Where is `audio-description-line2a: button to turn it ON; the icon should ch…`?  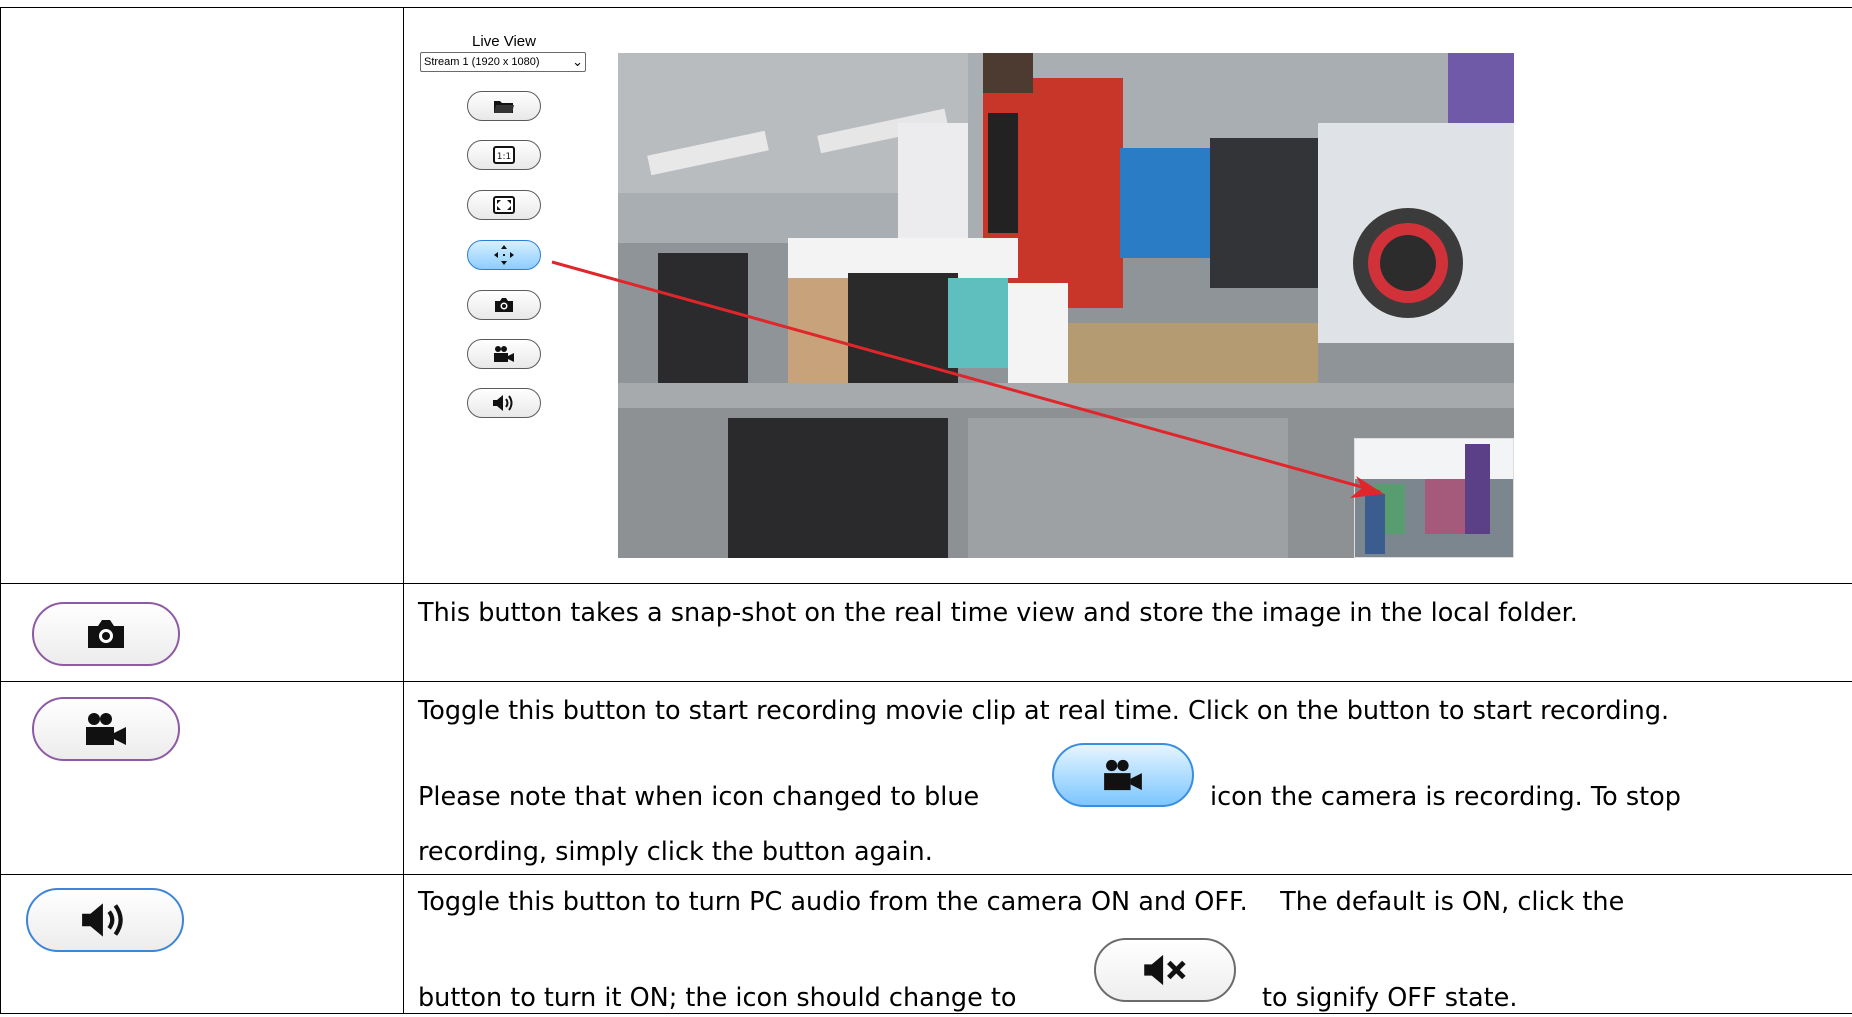
audio-description-line2a: button to turn it ON; the icon should ch… is located at coordinates (717, 998).